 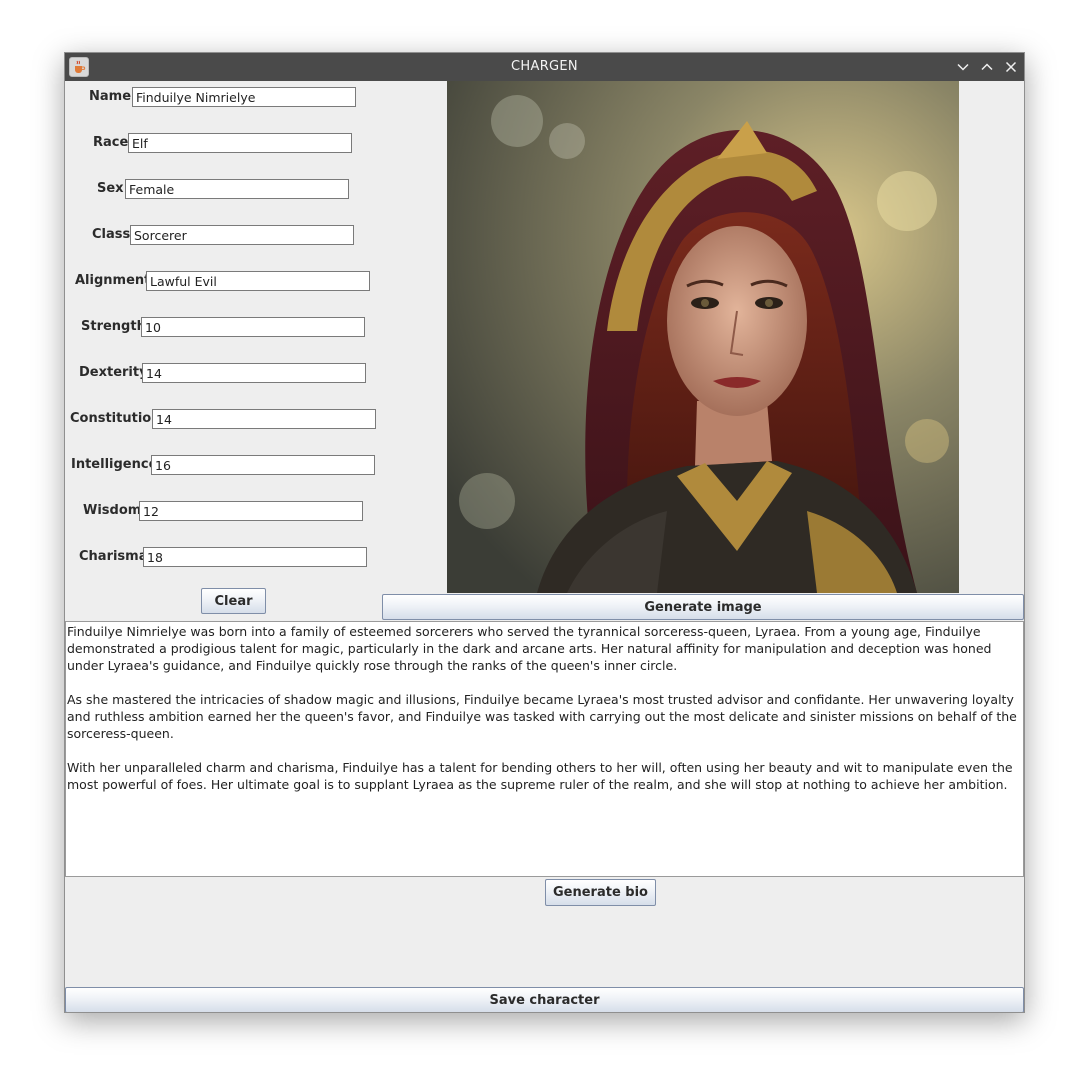 What do you see at coordinates (242, 235) in the screenshot?
I see `class-input` at bounding box center [242, 235].